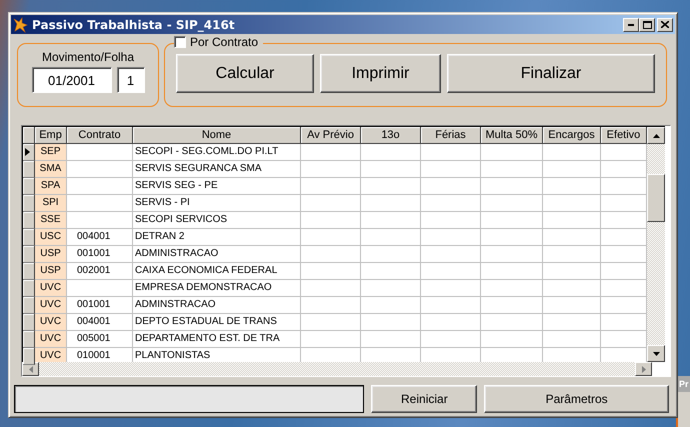  What do you see at coordinates (217, 271) in the screenshot?
I see `table-cell: CAIXA ECONOMICA FEDERAL` at bounding box center [217, 271].